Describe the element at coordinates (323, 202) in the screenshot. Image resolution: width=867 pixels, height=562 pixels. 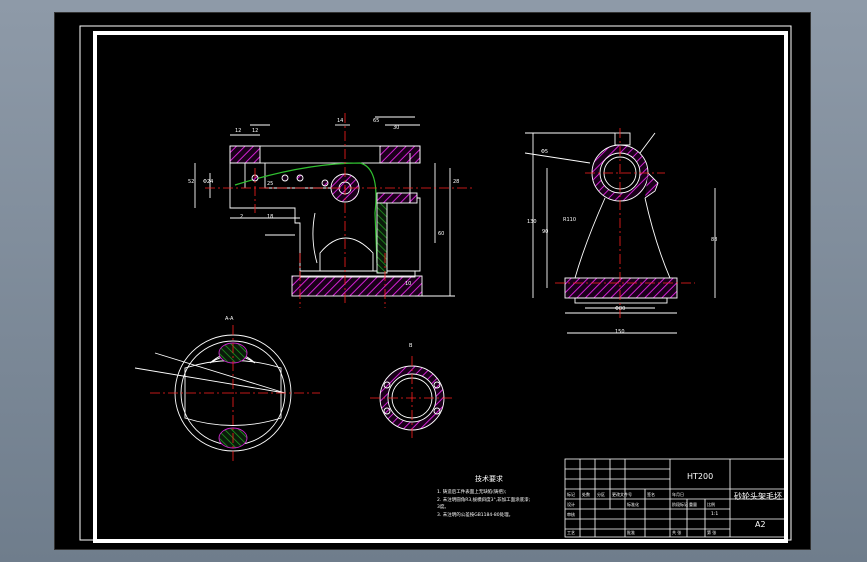
I see `front-dim-text: 12 12 14 65 30 25 18 60 10 Φ24 52 28 2` at that location.